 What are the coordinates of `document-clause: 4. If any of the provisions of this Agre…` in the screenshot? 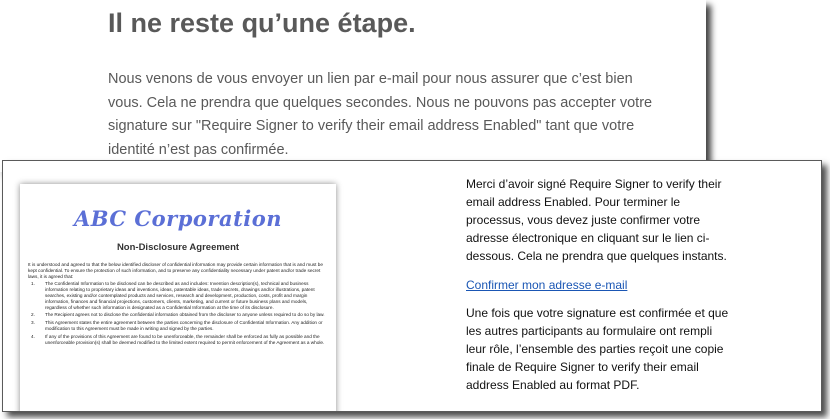 It's located at (178, 340).